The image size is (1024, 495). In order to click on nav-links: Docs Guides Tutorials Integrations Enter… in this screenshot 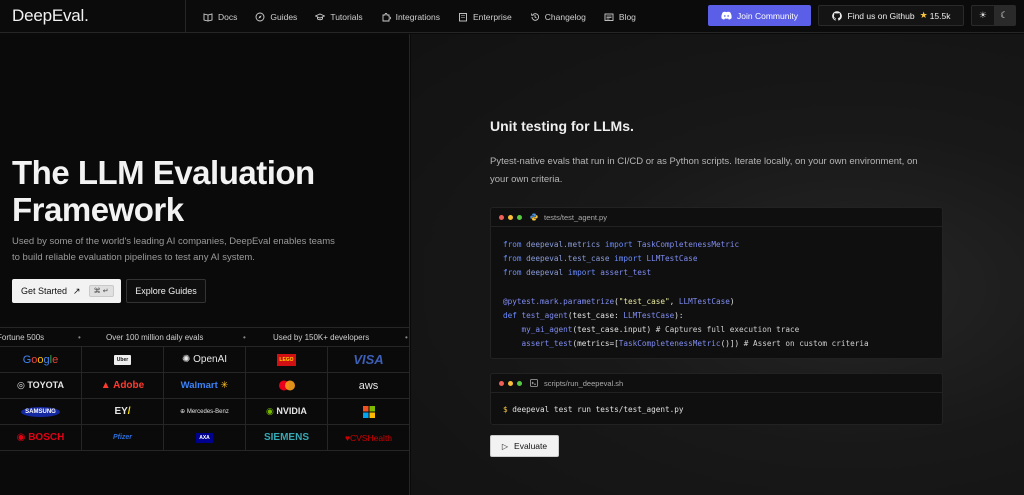, I will do `click(428, 16)`.